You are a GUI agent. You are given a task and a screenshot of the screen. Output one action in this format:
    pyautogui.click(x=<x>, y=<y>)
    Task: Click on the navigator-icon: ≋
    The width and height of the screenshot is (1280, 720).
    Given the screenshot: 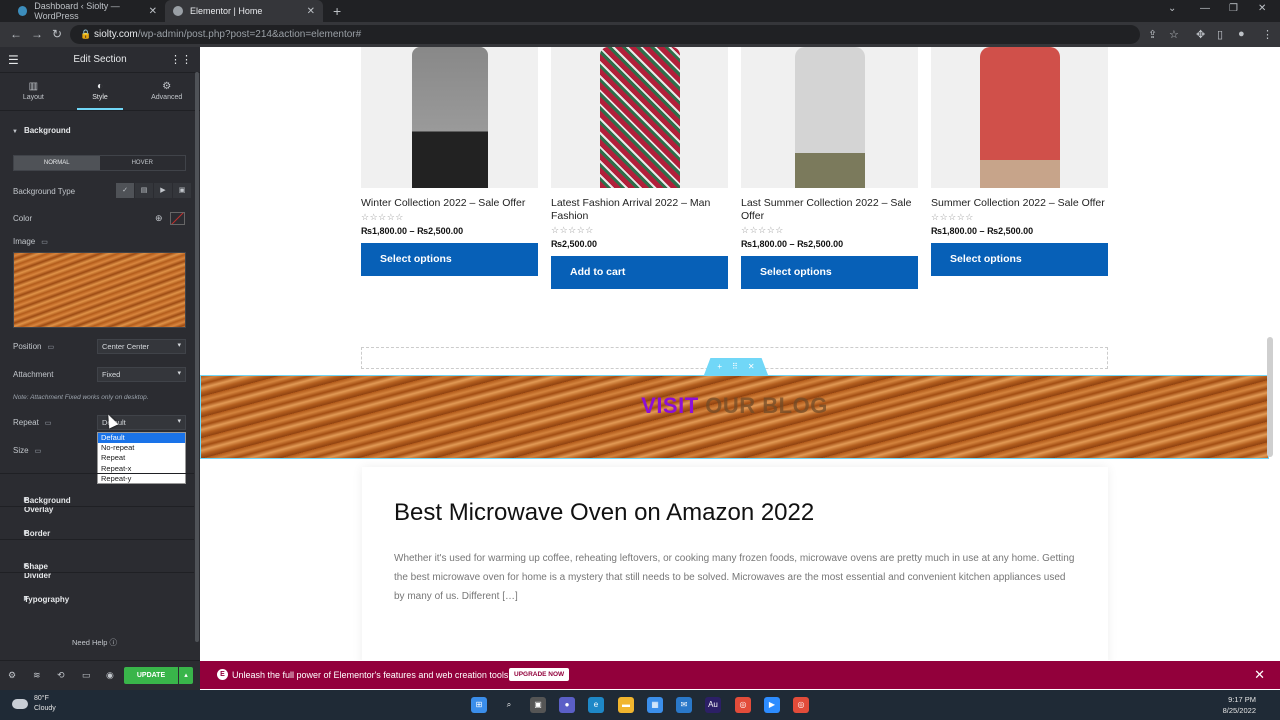 What is the action you would take?
    pyautogui.click(x=37, y=675)
    